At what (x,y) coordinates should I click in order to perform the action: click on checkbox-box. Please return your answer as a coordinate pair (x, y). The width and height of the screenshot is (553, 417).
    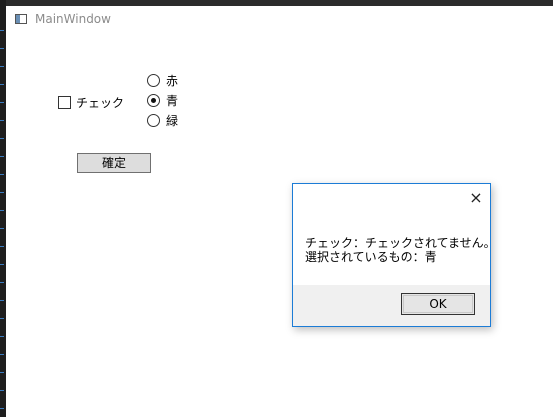
    Looking at the image, I should click on (64, 102).